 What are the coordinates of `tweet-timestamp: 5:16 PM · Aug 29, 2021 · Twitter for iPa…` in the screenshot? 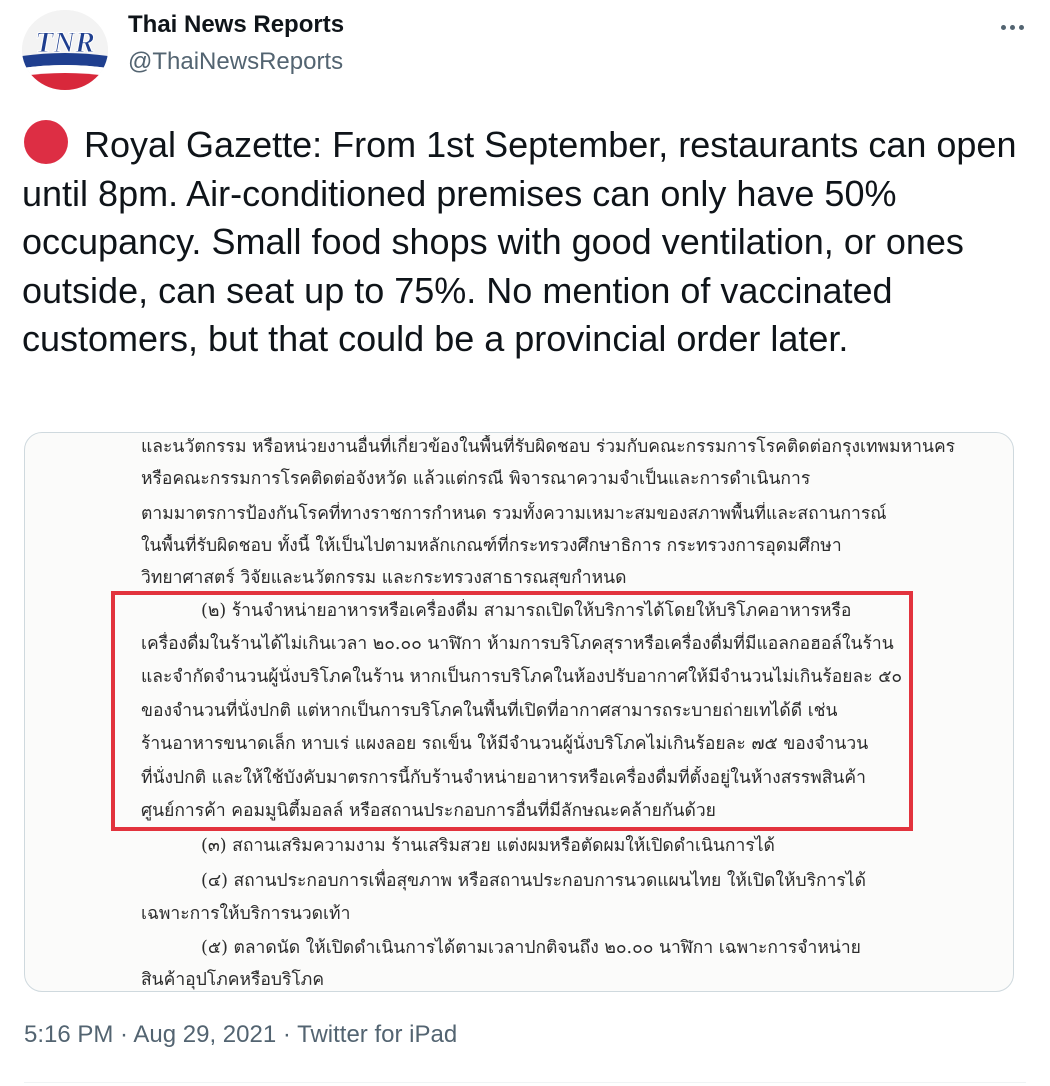 It's located at (240, 1035).